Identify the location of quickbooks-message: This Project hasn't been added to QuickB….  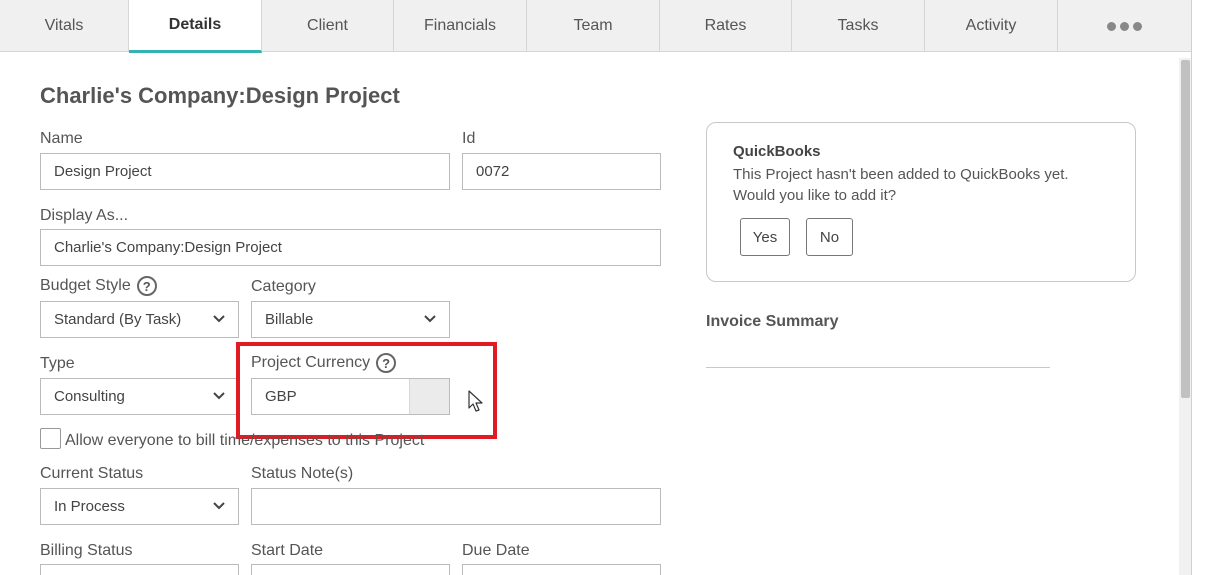
(901, 185).